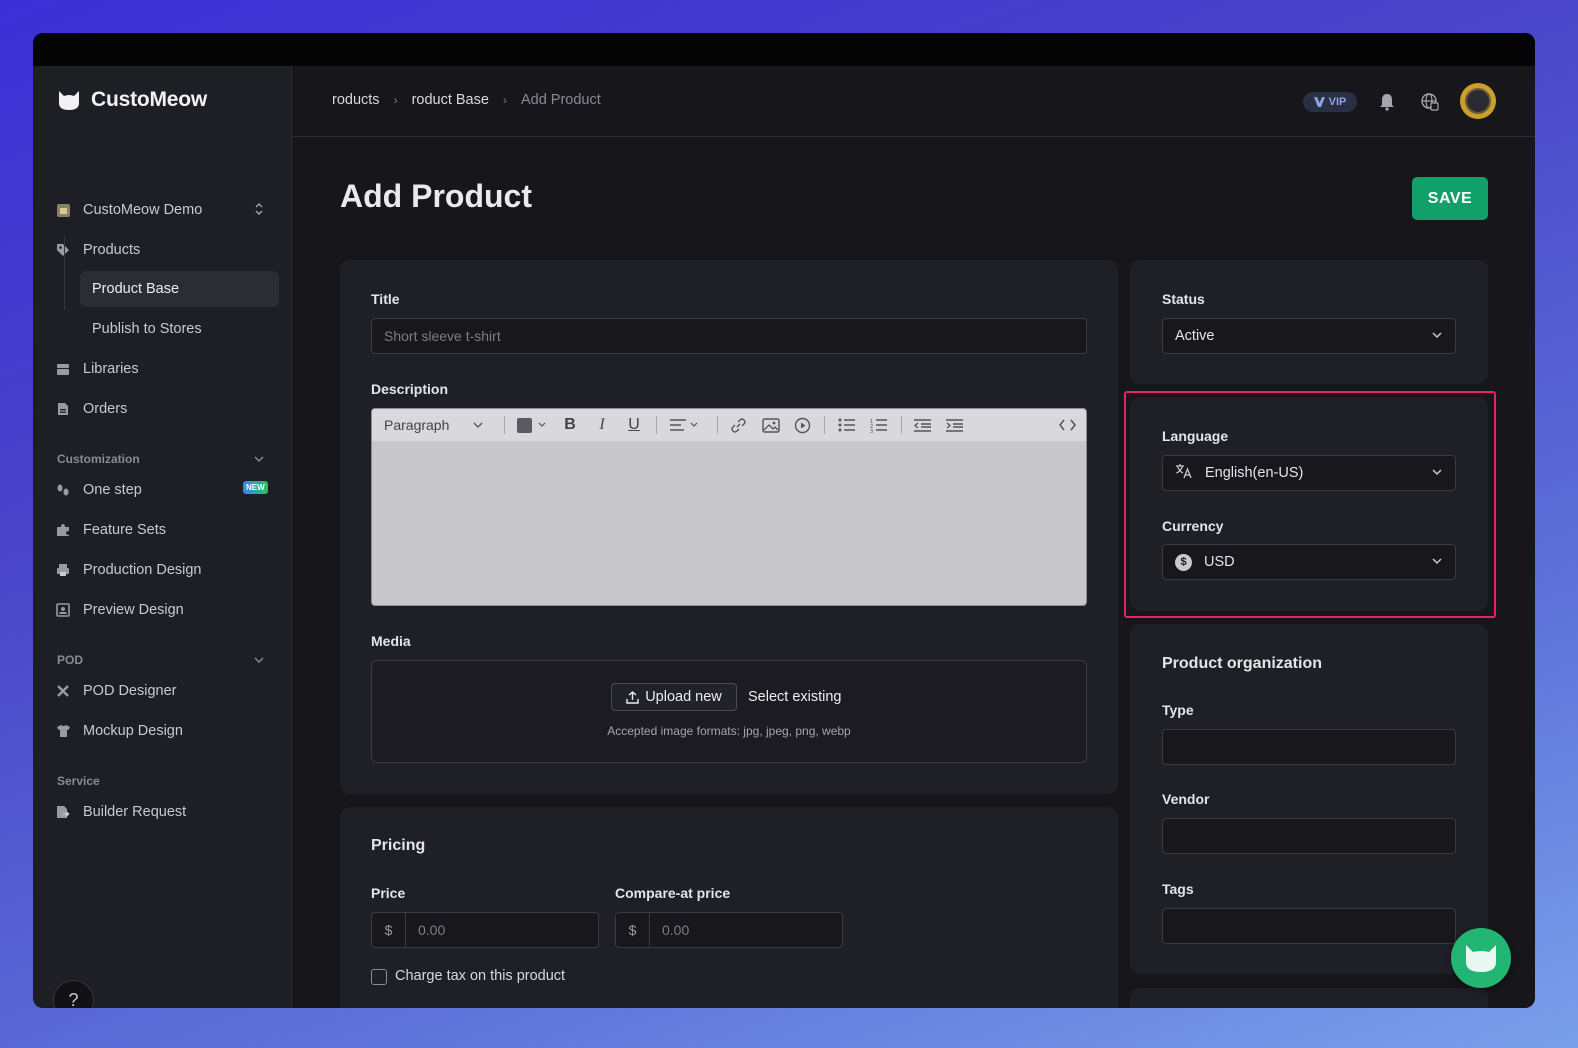 Image resolution: width=1578 pixels, height=1048 pixels. I want to click on save-button: SAVE, so click(1450, 198).